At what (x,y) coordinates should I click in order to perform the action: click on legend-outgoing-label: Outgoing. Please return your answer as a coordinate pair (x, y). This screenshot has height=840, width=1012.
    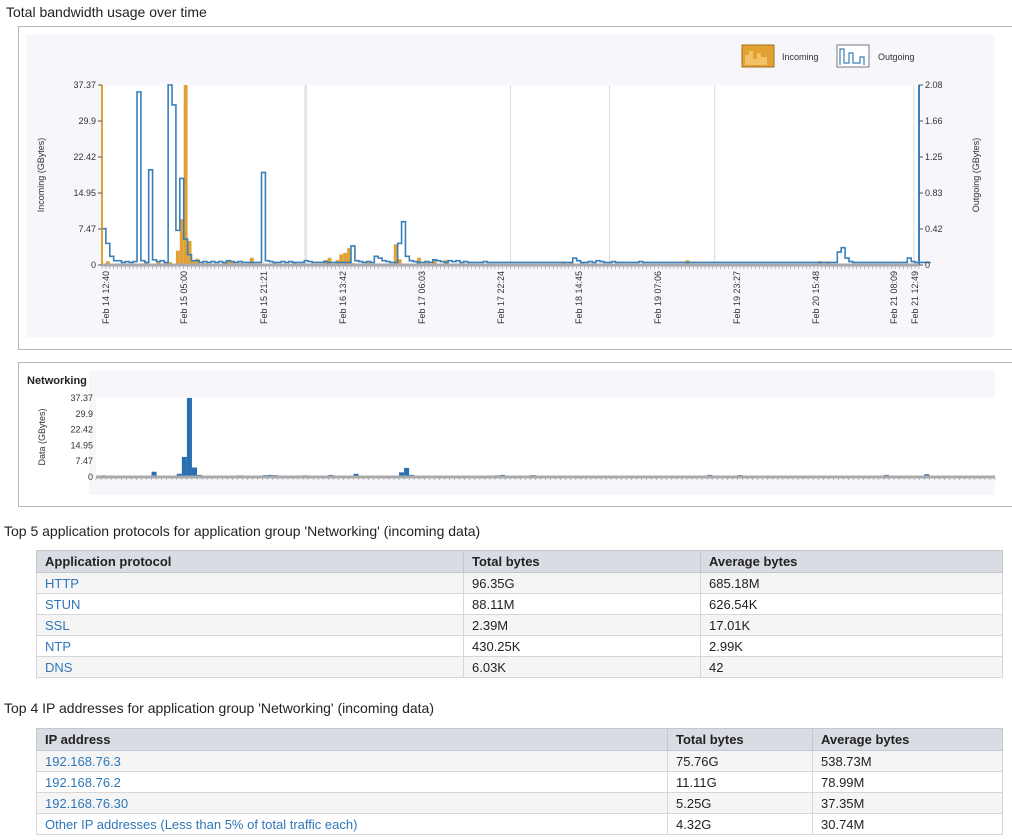
    Looking at the image, I should click on (896, 57).